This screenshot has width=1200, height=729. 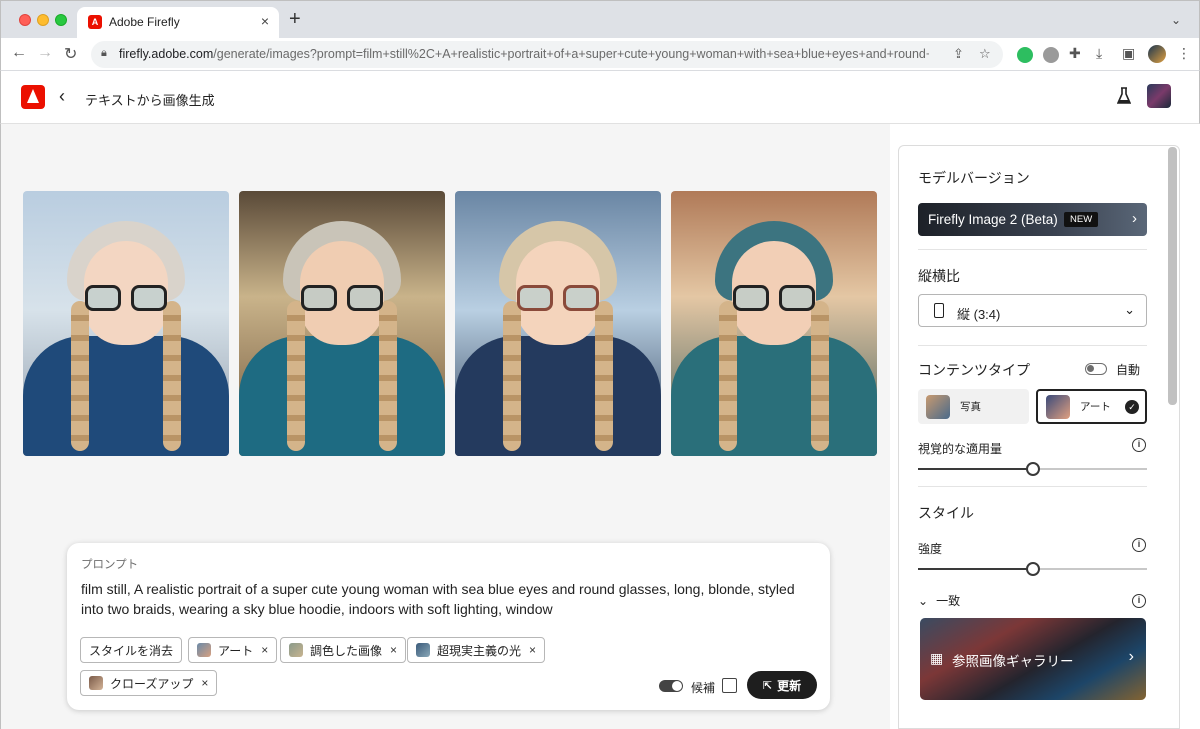 I want to click on style-title: スタイル, so click(x=946, y=513).